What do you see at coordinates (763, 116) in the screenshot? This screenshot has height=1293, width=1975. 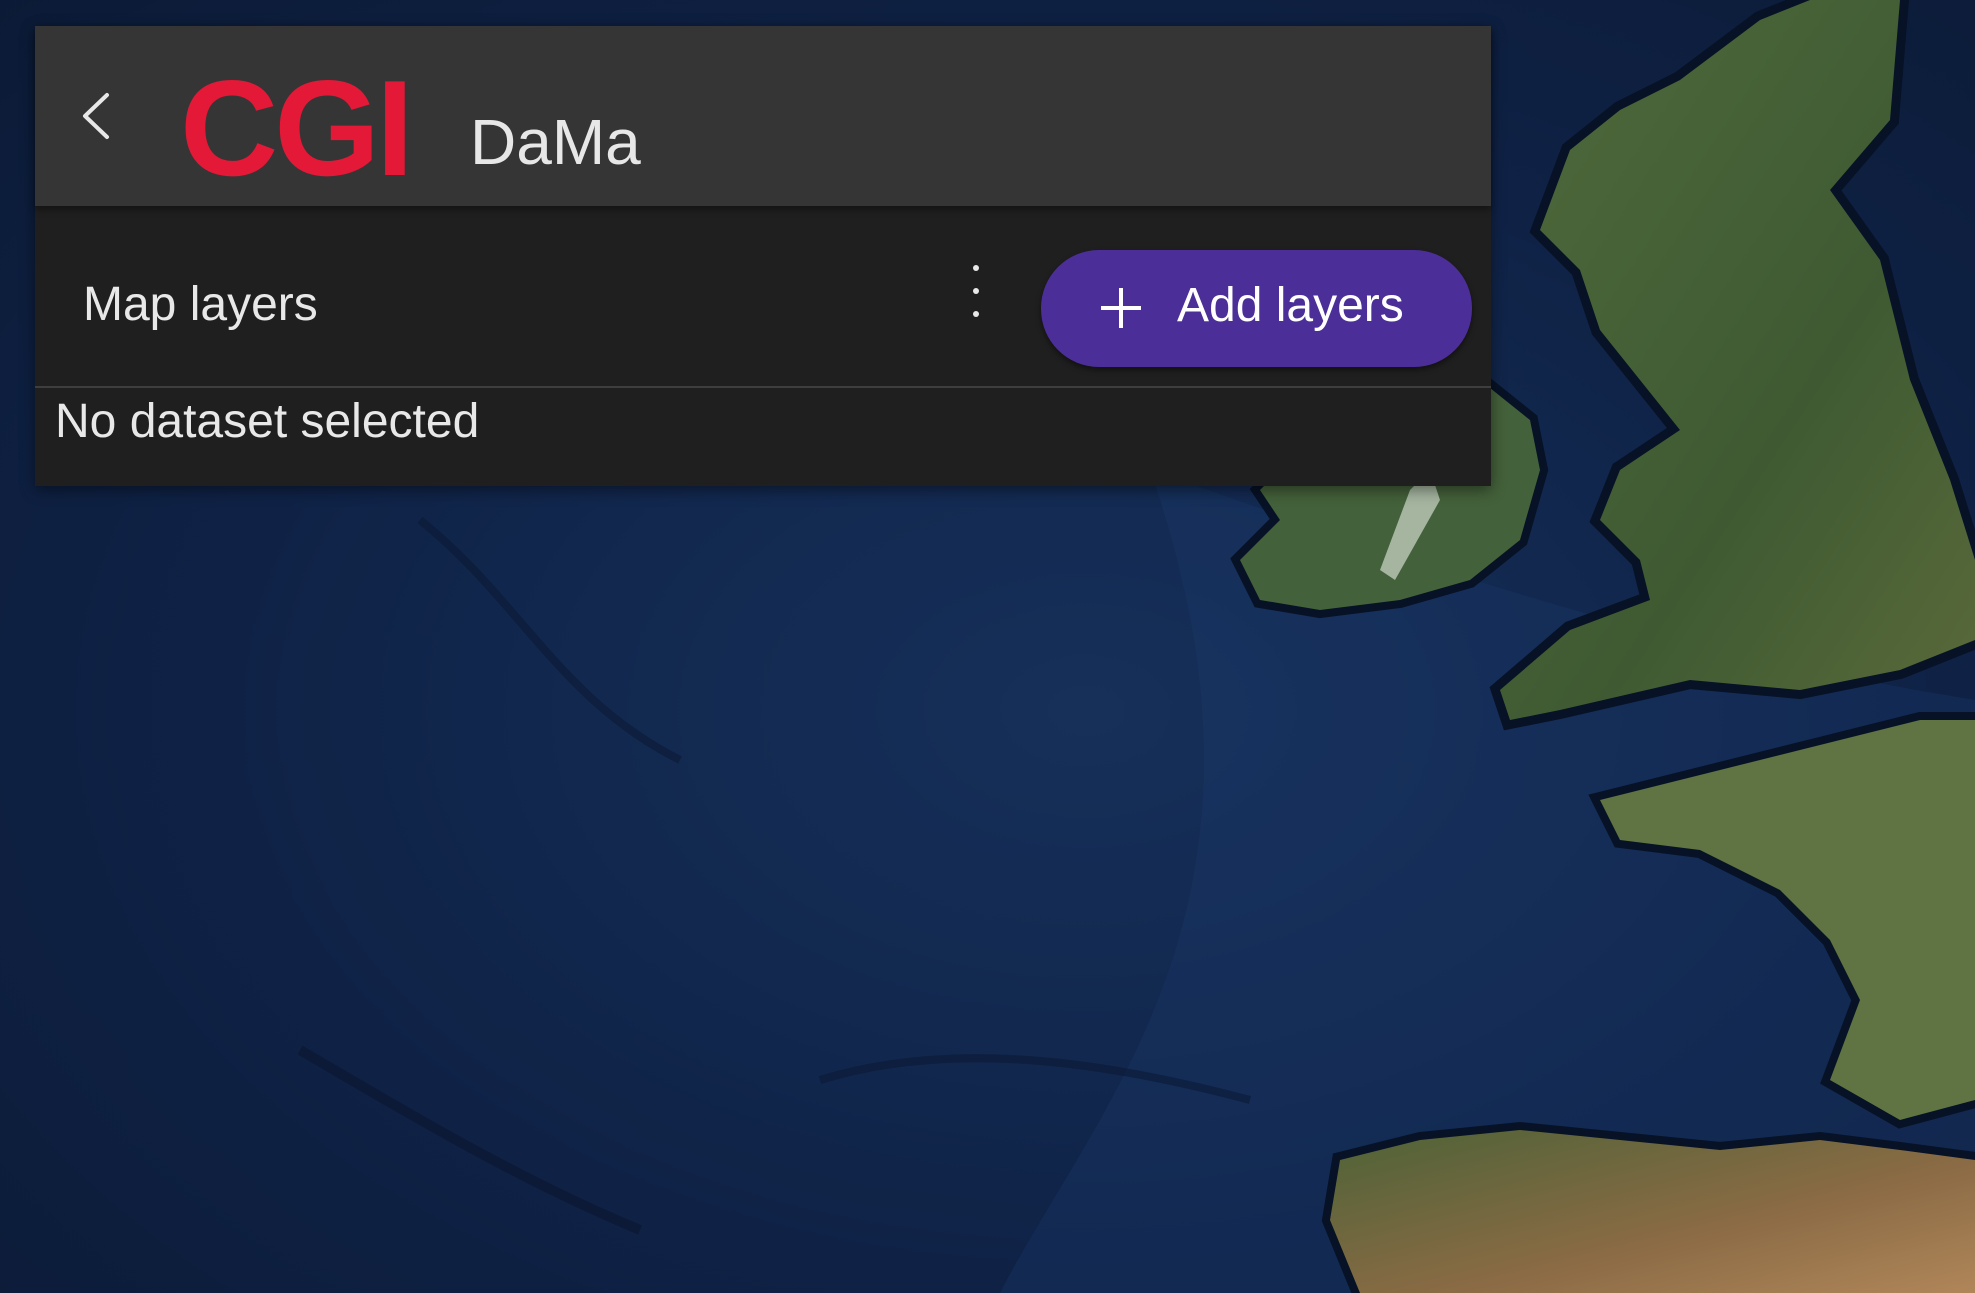 I see `app-header: CGI DaMa` at bounding box center [763, 116].